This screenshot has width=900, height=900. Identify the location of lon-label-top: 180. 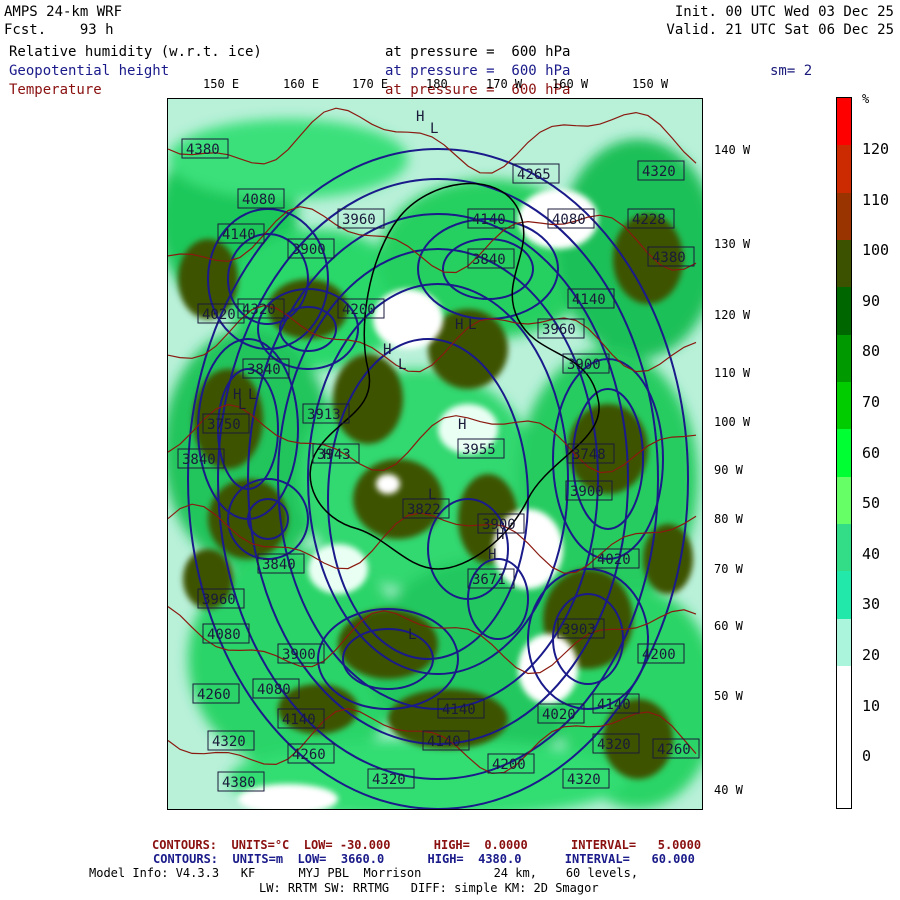
(437, 84).